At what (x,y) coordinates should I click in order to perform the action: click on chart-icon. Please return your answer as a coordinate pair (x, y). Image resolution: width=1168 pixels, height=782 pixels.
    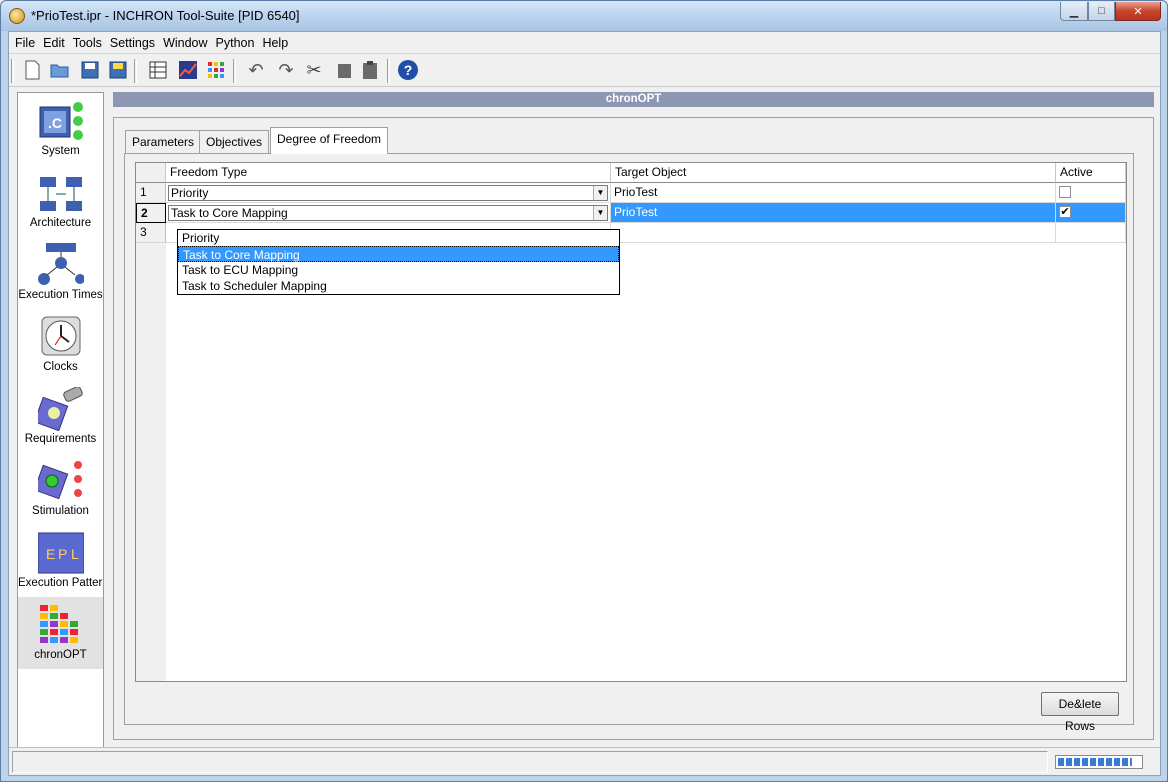
    Looking at the image, I should click on (188, 70).